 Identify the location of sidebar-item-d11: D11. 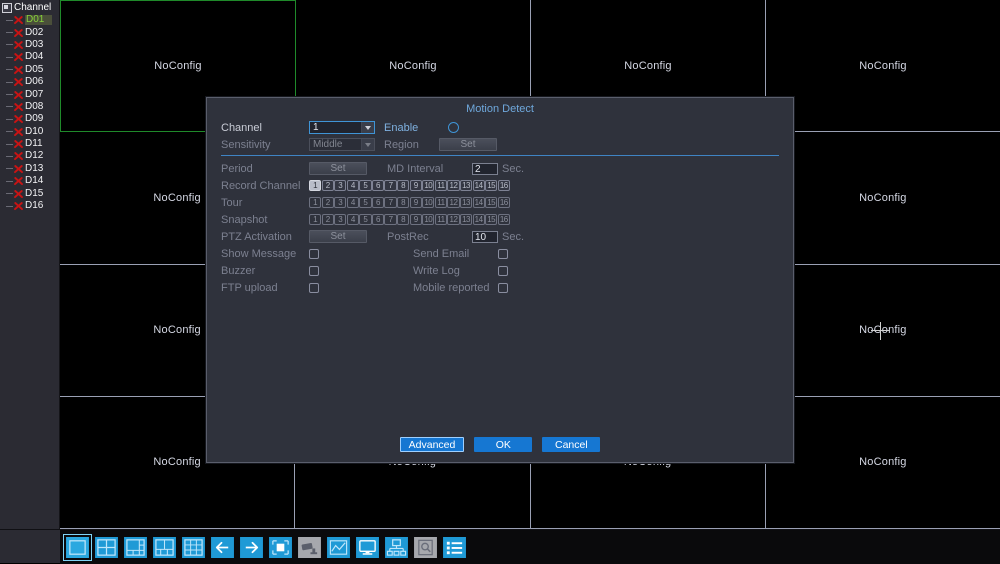
(29, 144).